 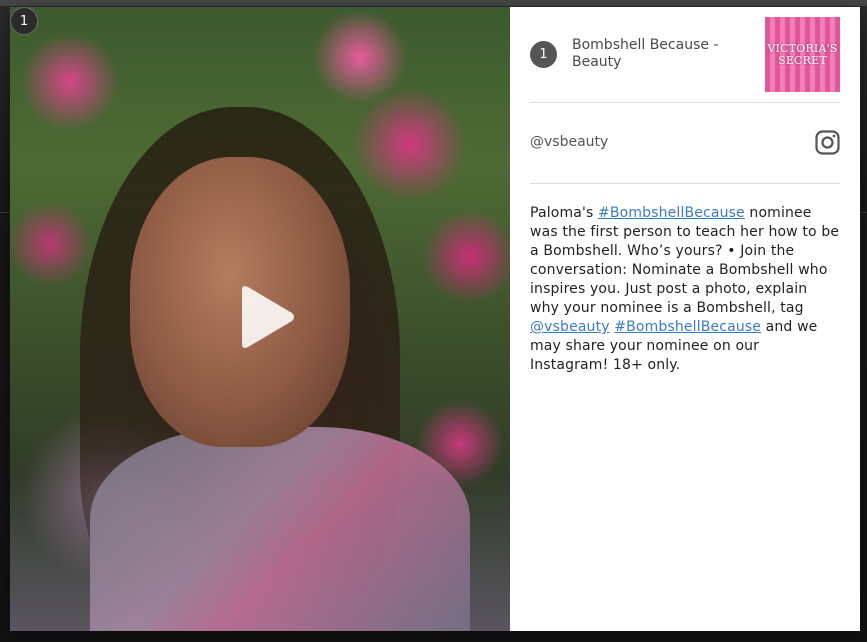 What do you see at coordinates (645, 53) in the screenshot?
I see `post-title: Bombshell Because - Beauty` at bounding box center [645, 53].